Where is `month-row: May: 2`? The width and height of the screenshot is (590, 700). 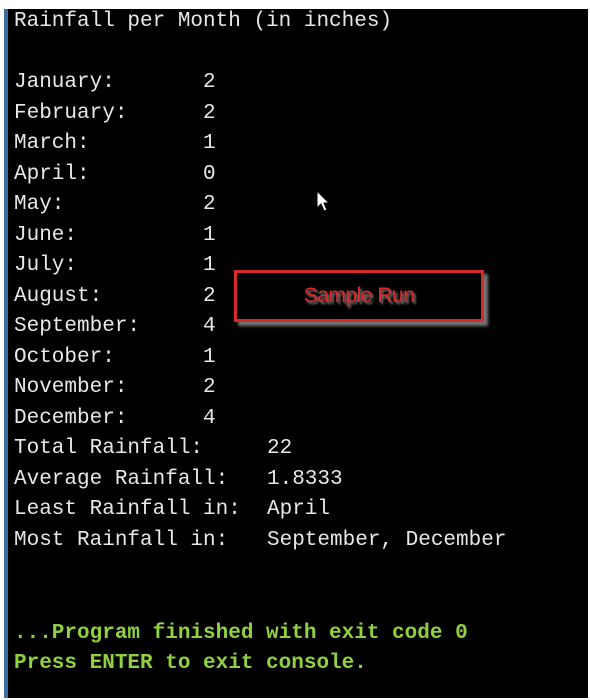
month-row: May: 2 is located at coordinates (299, 205).